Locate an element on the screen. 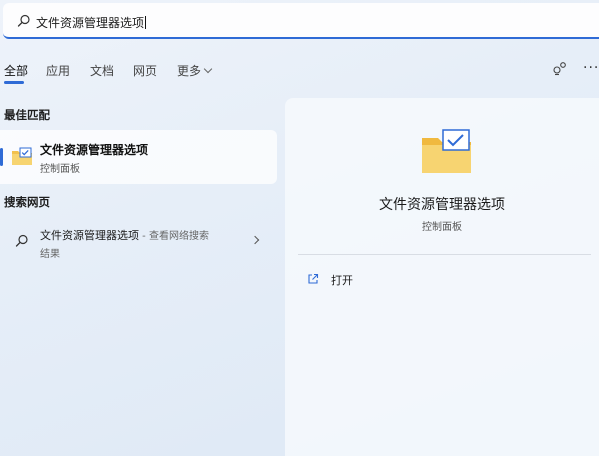 The width and height of the screenshot is (599, 456). tab-documents: 文档 is located at coordinates (102, 70).